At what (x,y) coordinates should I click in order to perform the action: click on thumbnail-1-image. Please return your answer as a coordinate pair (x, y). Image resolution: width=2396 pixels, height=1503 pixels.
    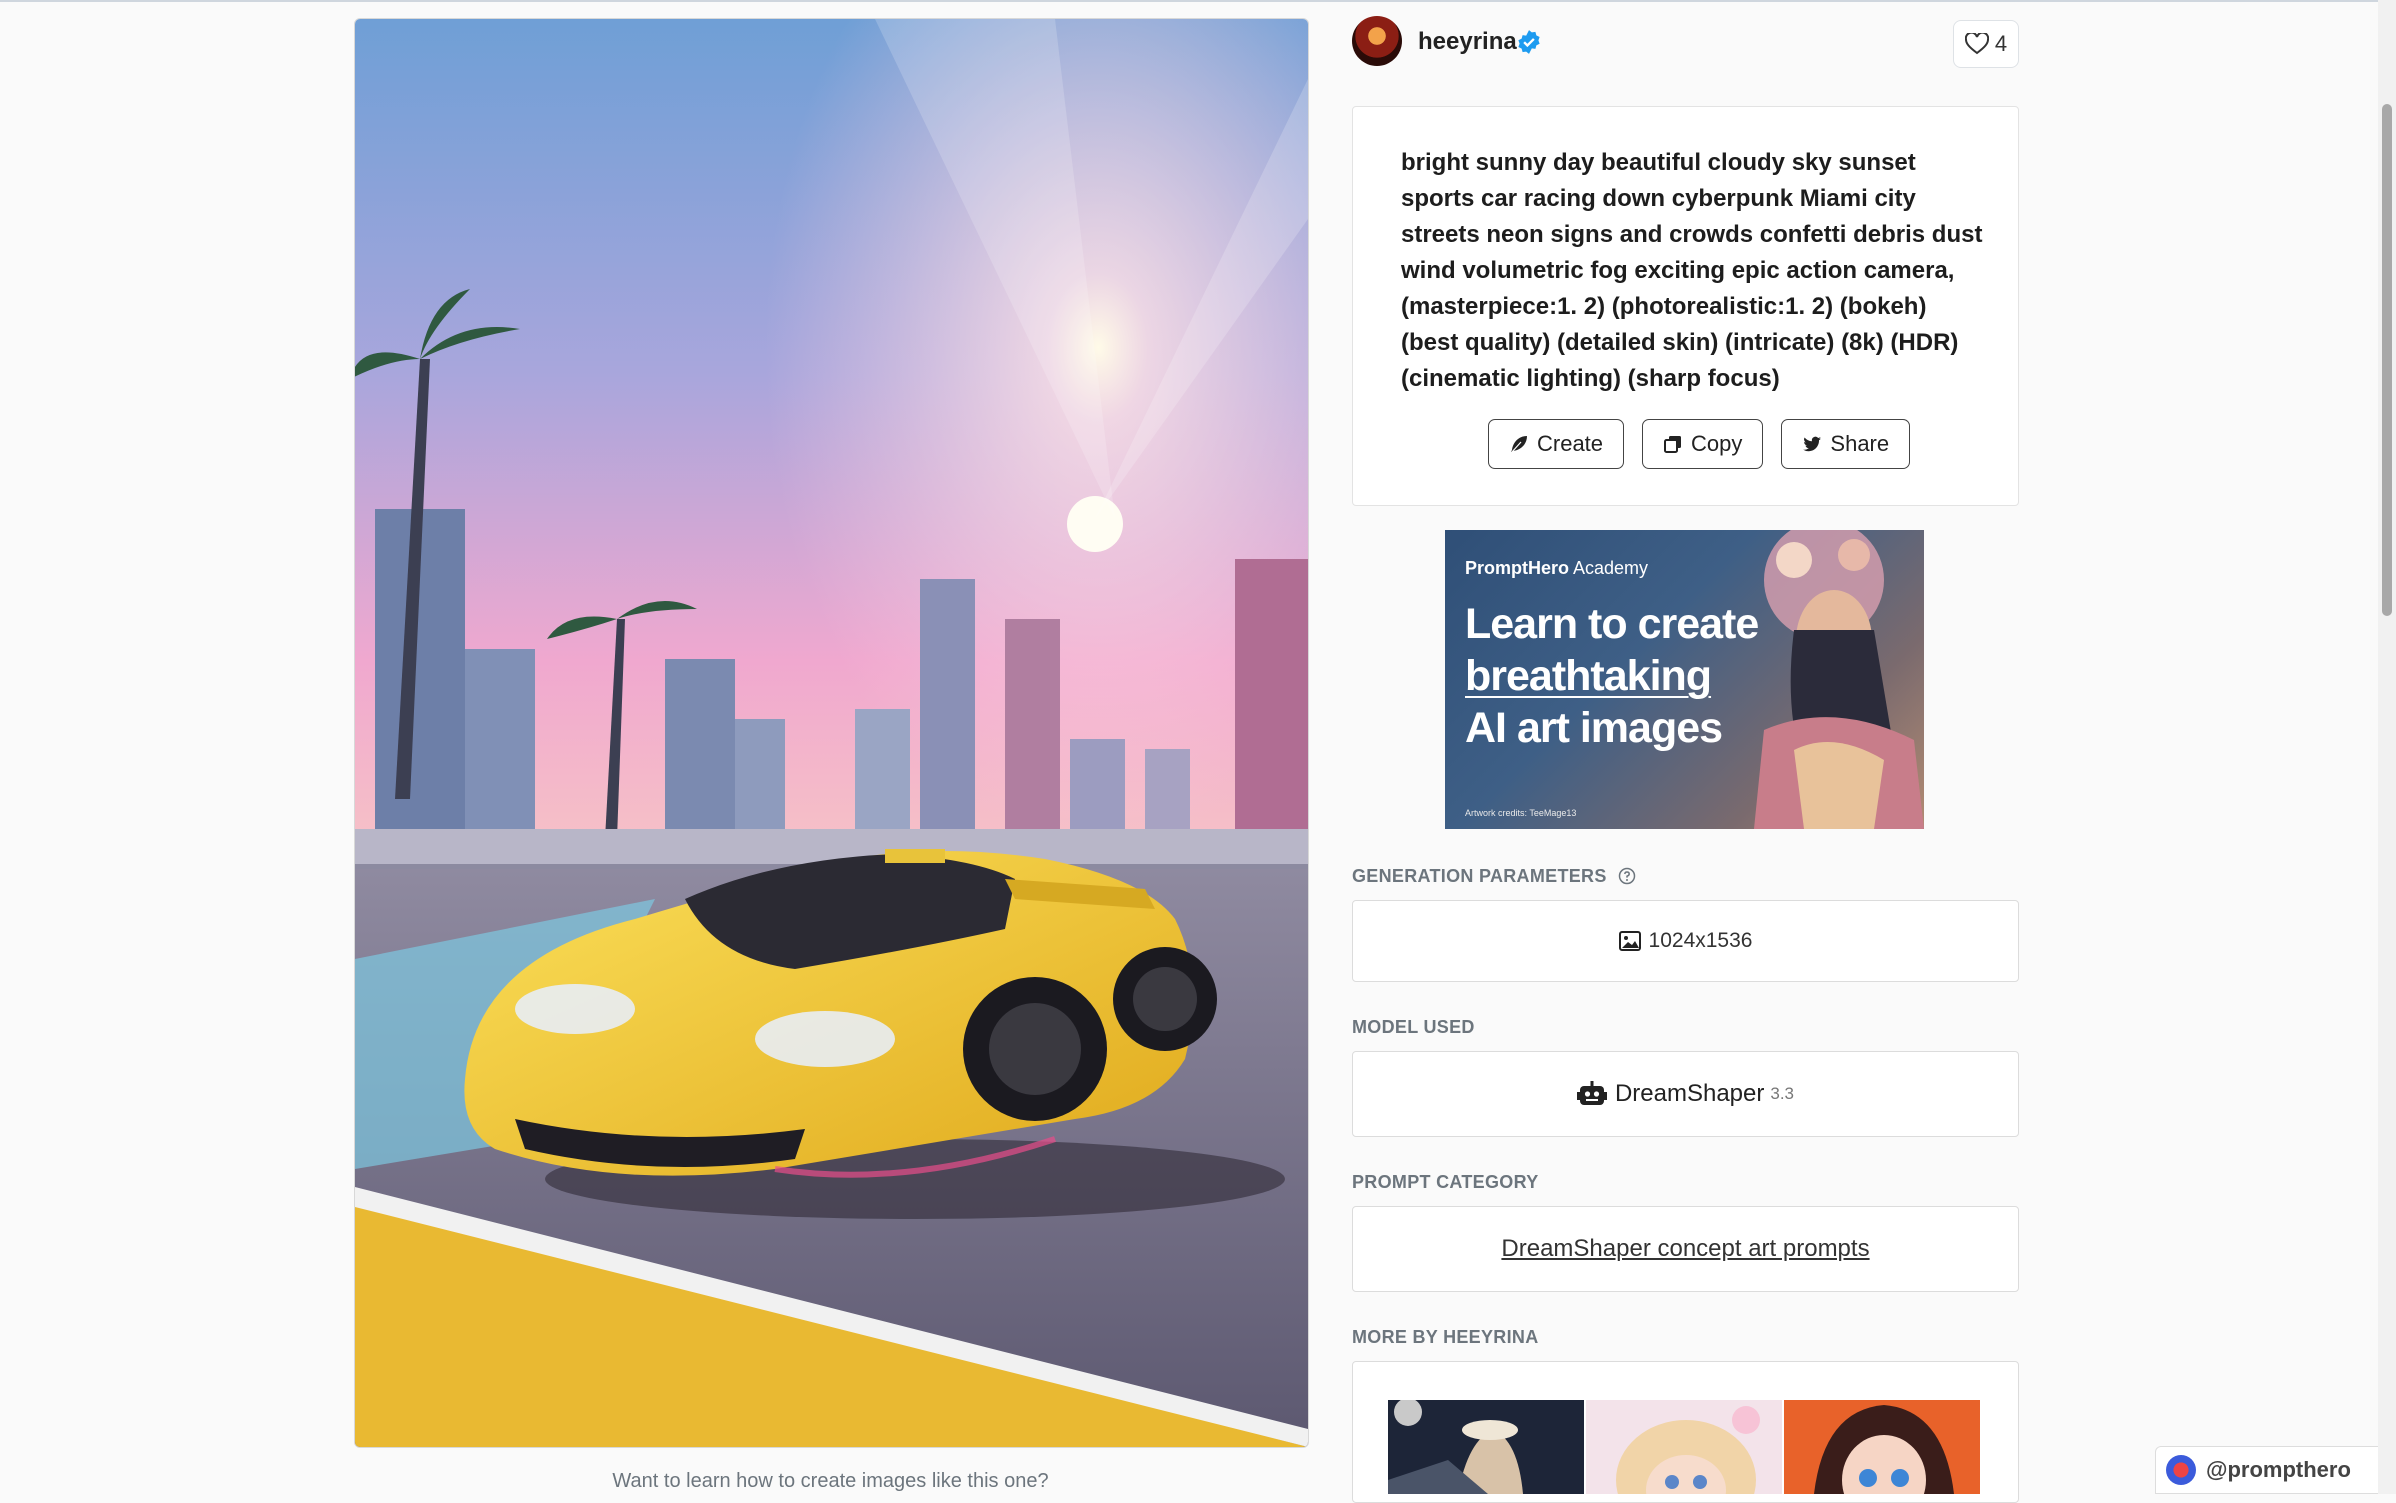
    Looking at the image, I should click on (1486, 1447).